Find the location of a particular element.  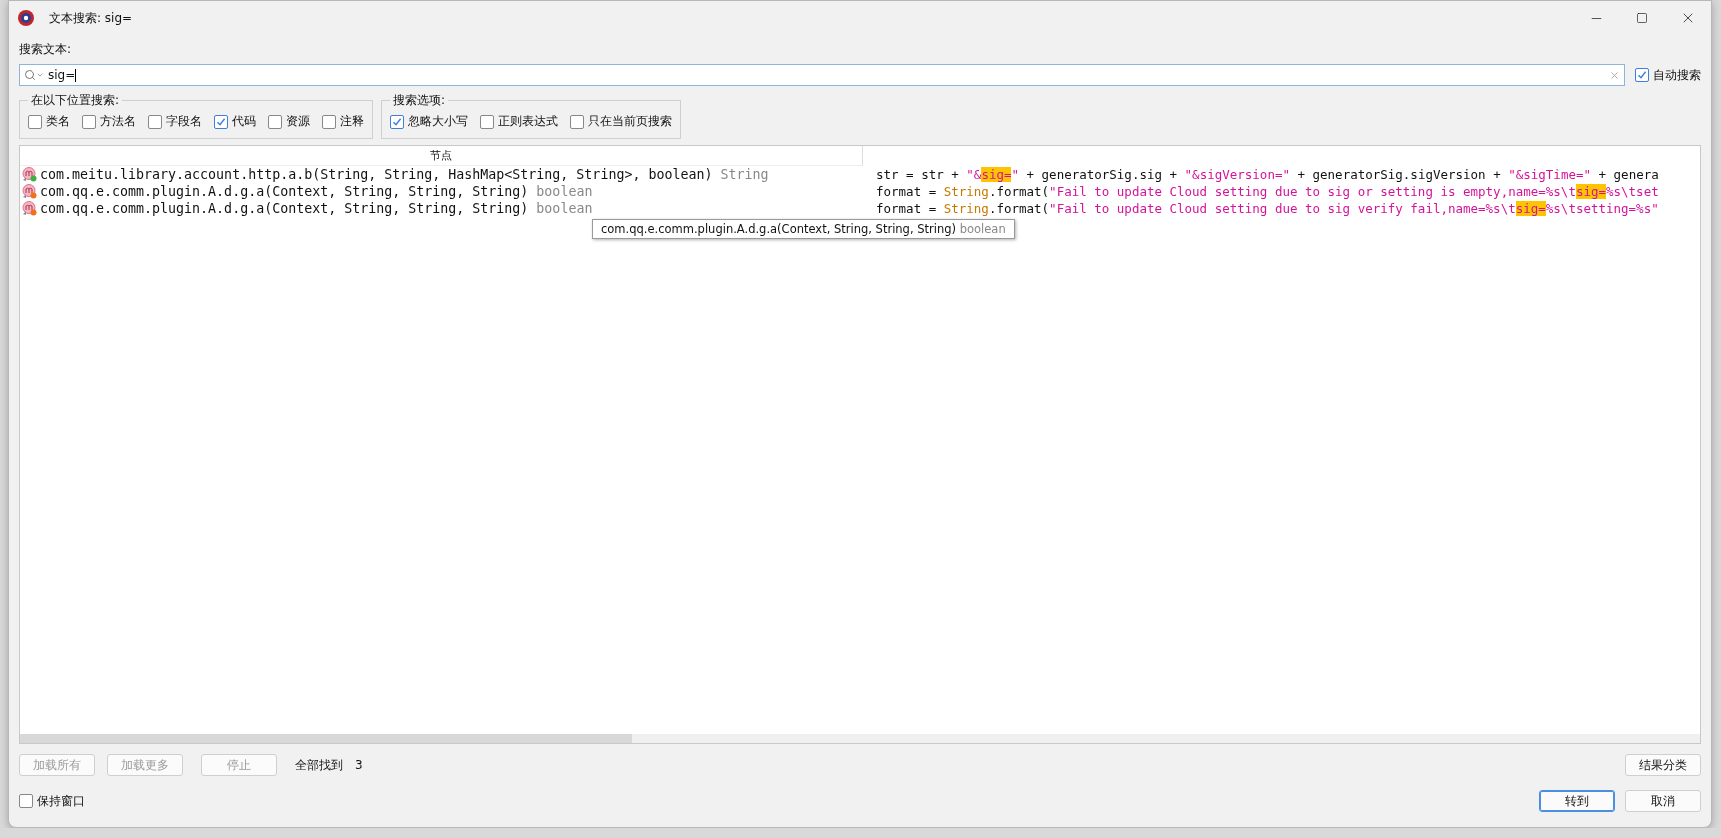

horizontal-scrollbar is located at coordinates (860, 738).